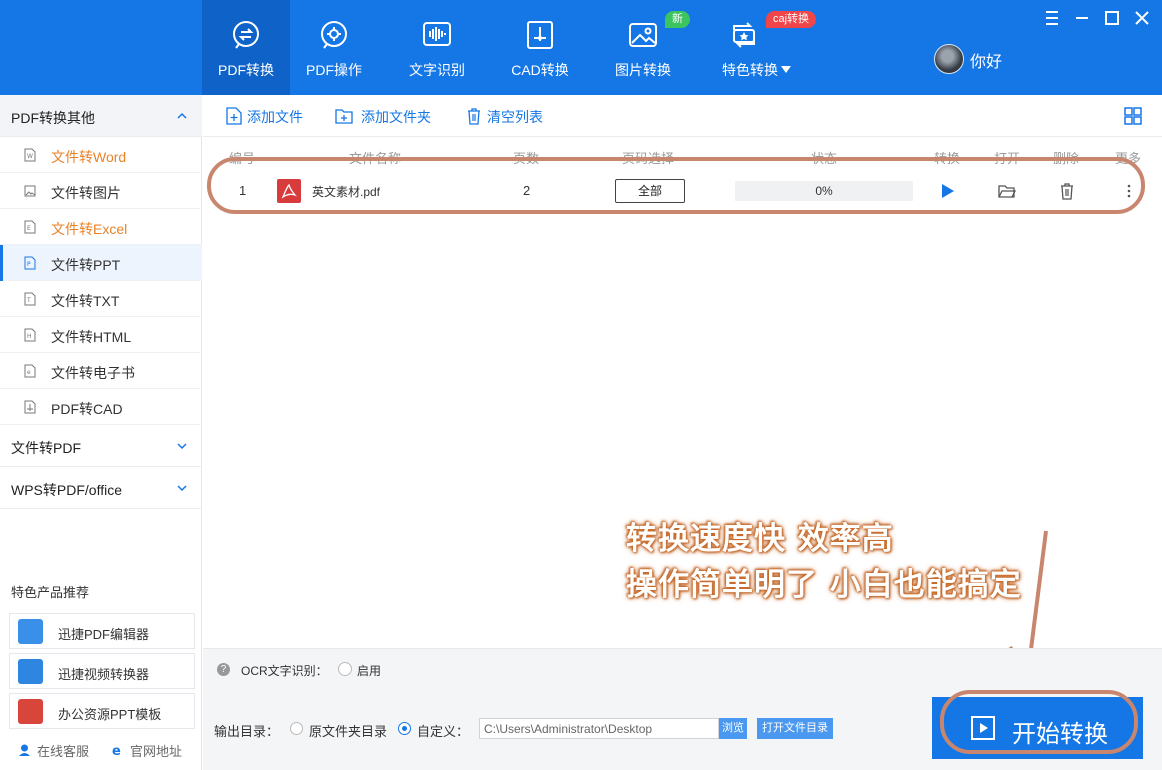 This screenshot has height=770, width=1162. Describe the element at coordinates (223, 669) in the screenshot. I see `help-icon: ?` at that location.